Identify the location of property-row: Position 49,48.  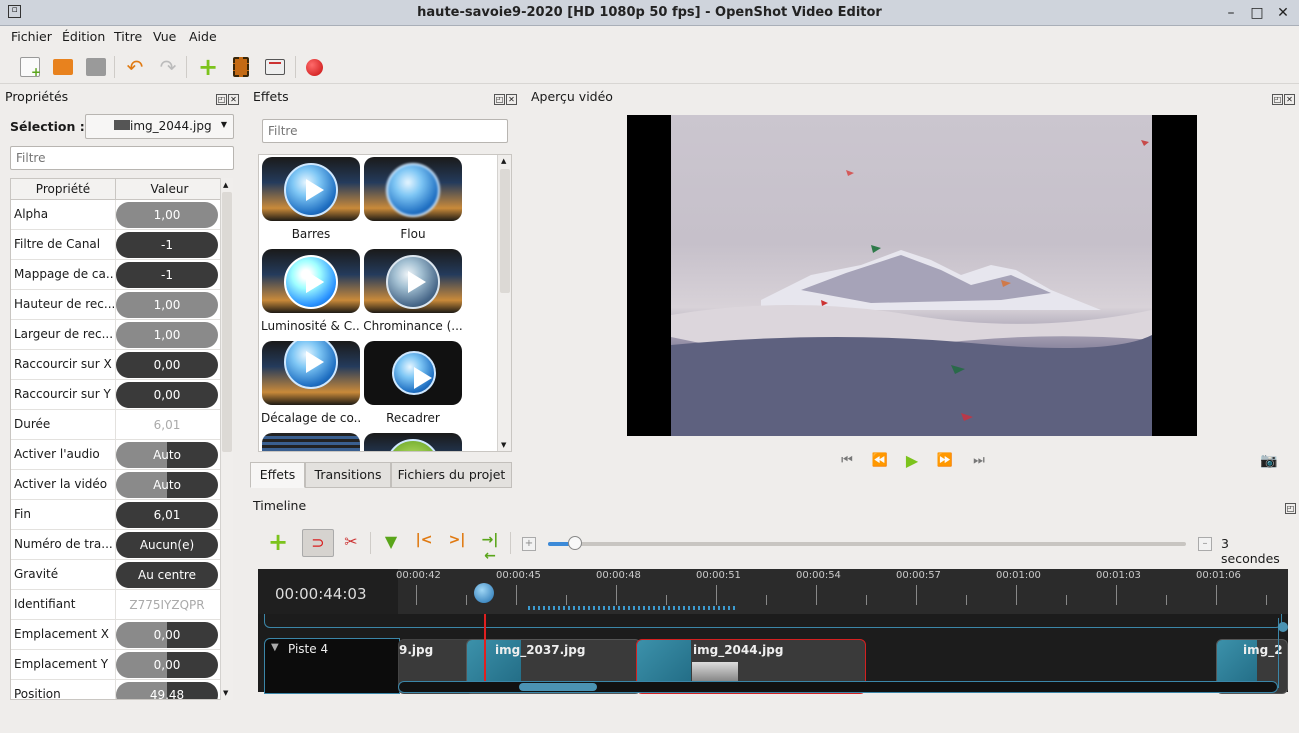
(116, 689).